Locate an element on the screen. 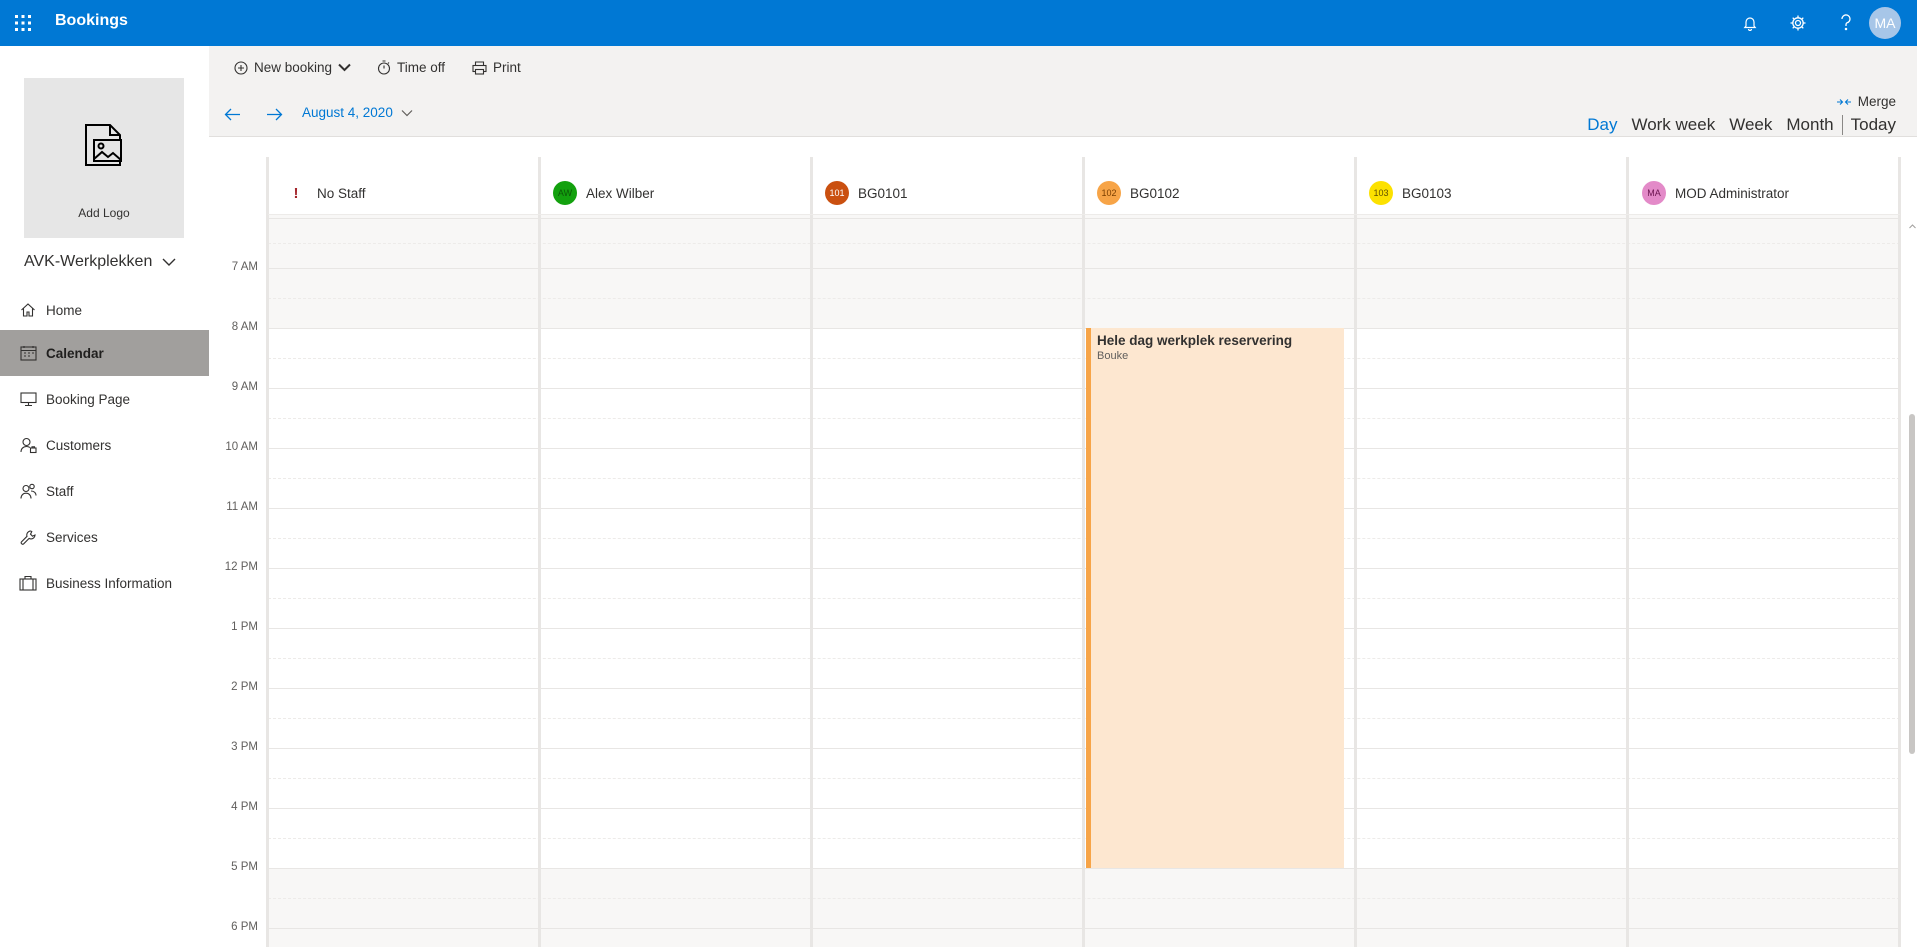  scrollbar-thumb is located at coordinates (1912, 584).